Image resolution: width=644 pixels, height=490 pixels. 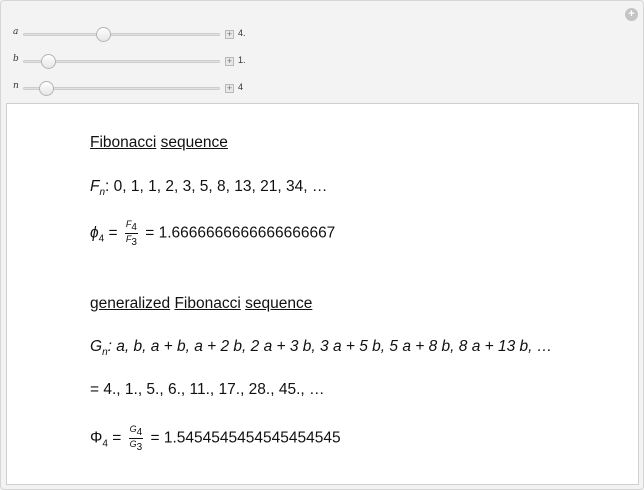 What do you see at coordinates (229, 88) in the screenshot?
I see `expand-plus-icon-n: +` at bounding box center [229, 88].